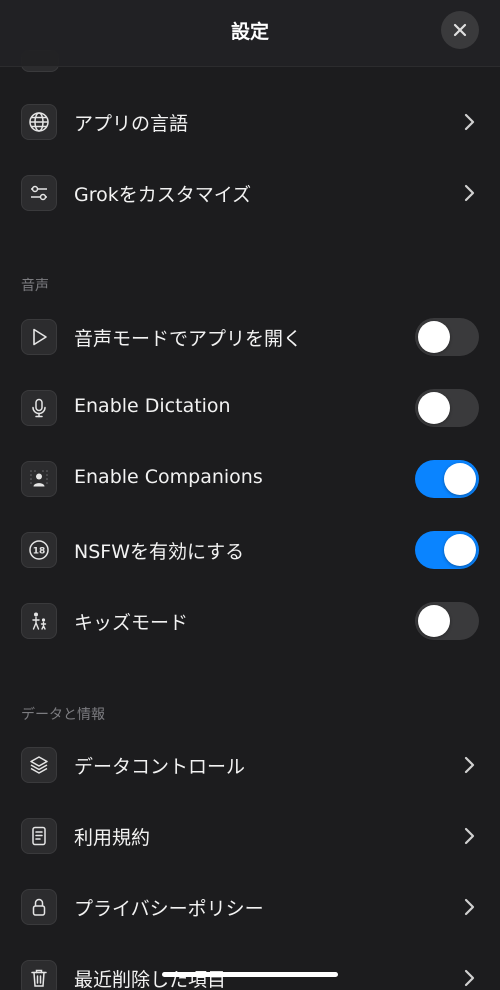  I want to click on enable-nsfw-row: 18 NSFWを有効にする, so click(250, 550).